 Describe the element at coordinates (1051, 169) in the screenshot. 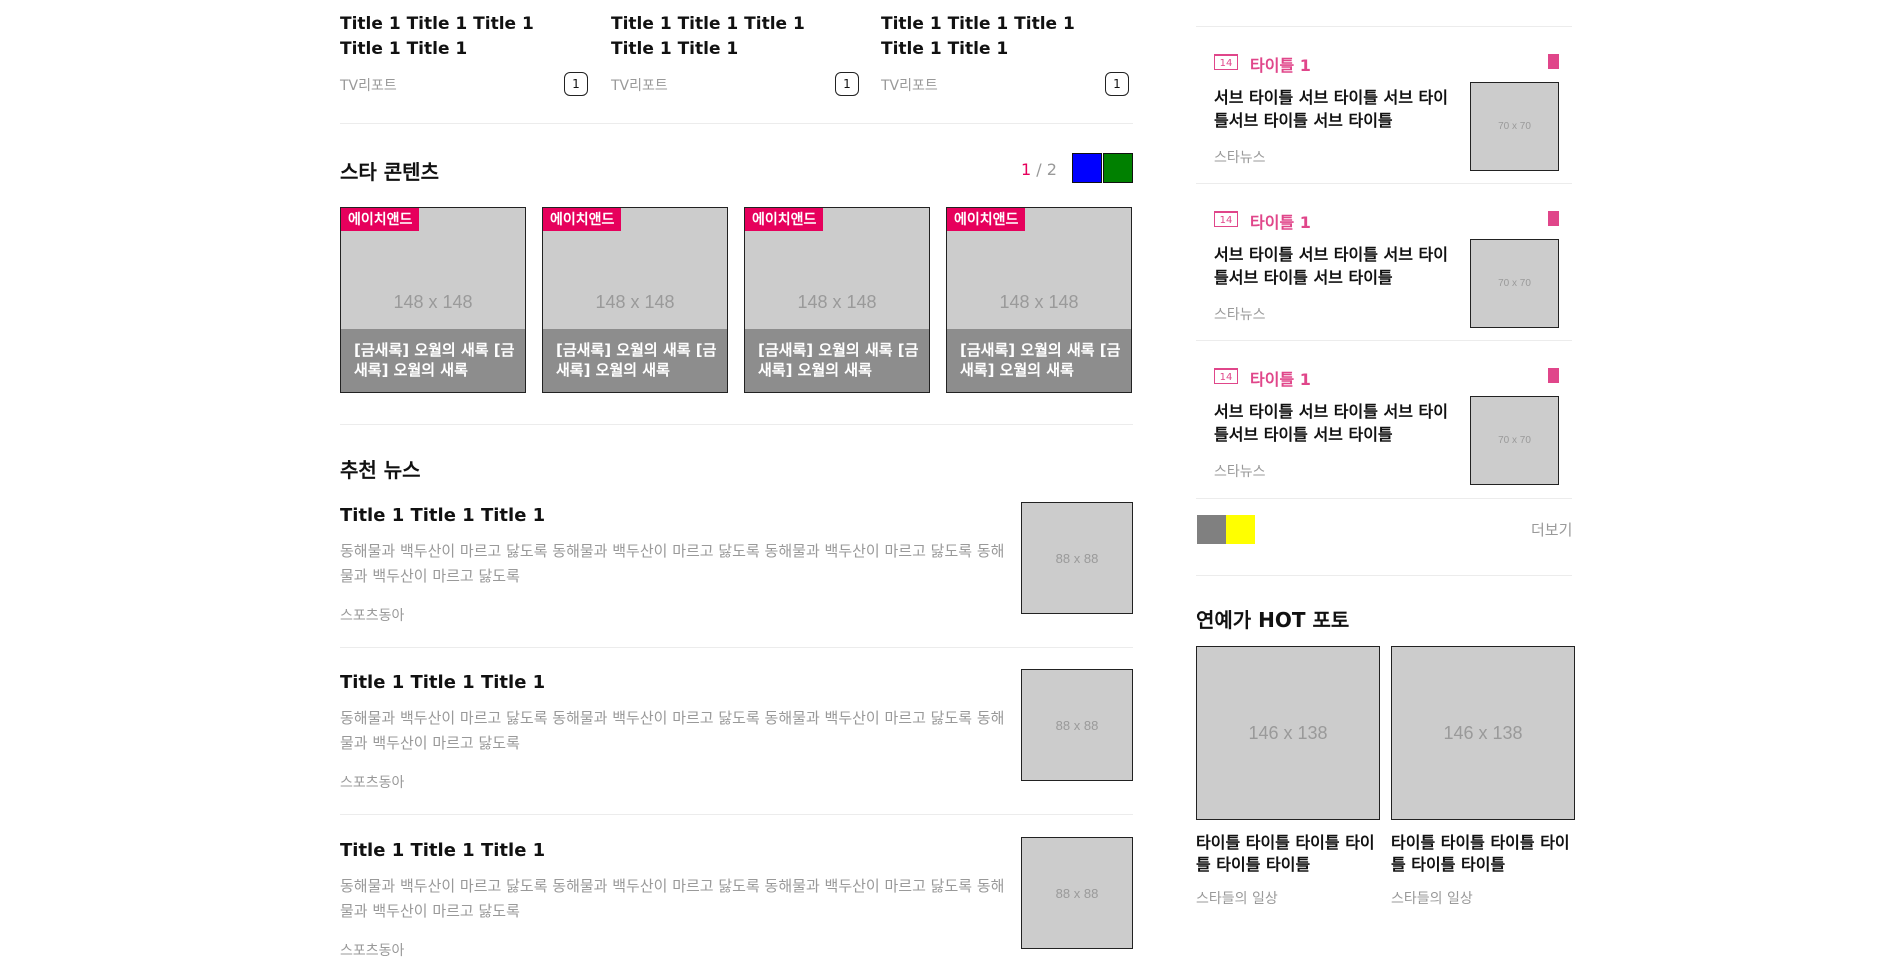

I see `pager-total: 2` at that location.